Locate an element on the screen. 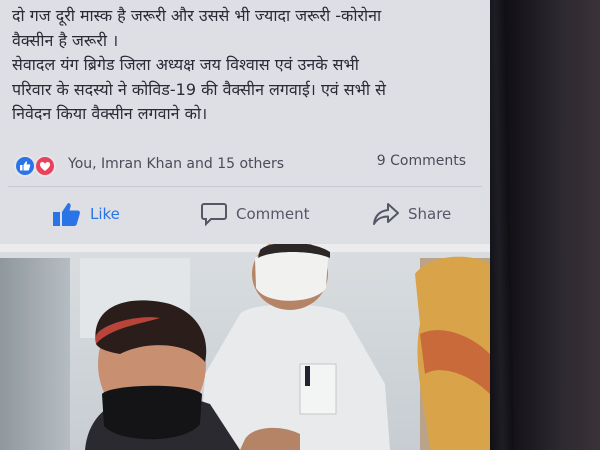 The width and height of the screenshot is (600, 450). comment-label: Comment is located at coordinates (273, 214).